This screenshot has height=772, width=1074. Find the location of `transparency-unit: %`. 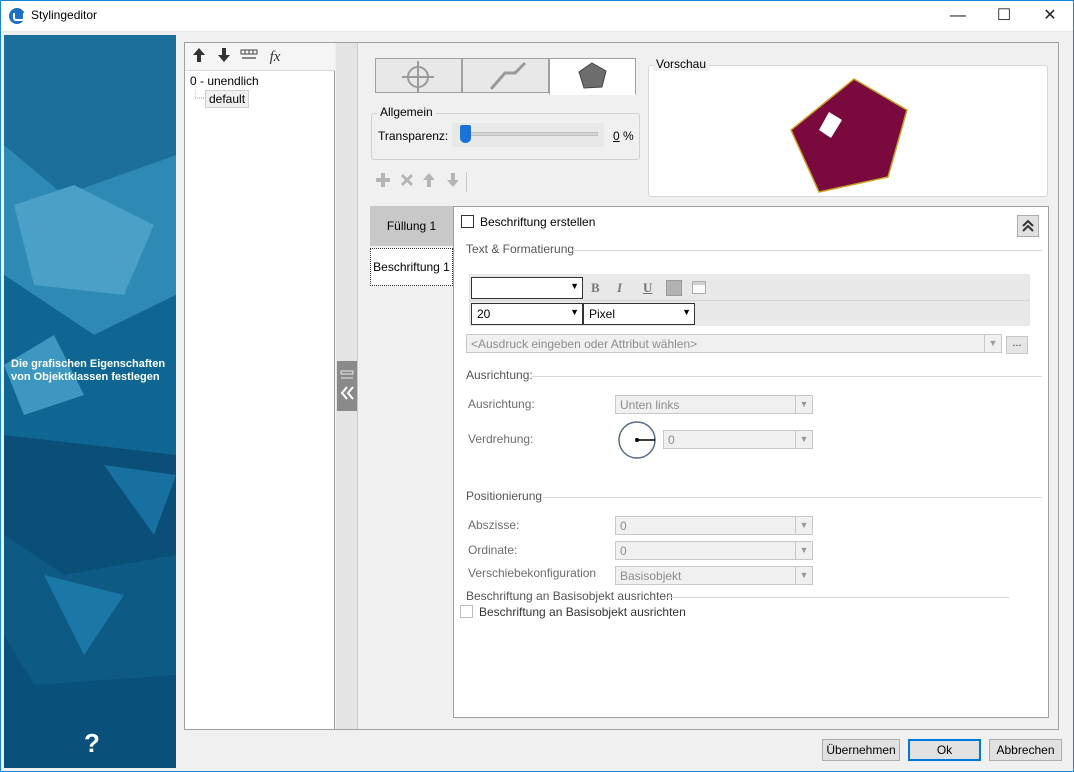

transparency-unit: % is located at coordinates (628, 136).